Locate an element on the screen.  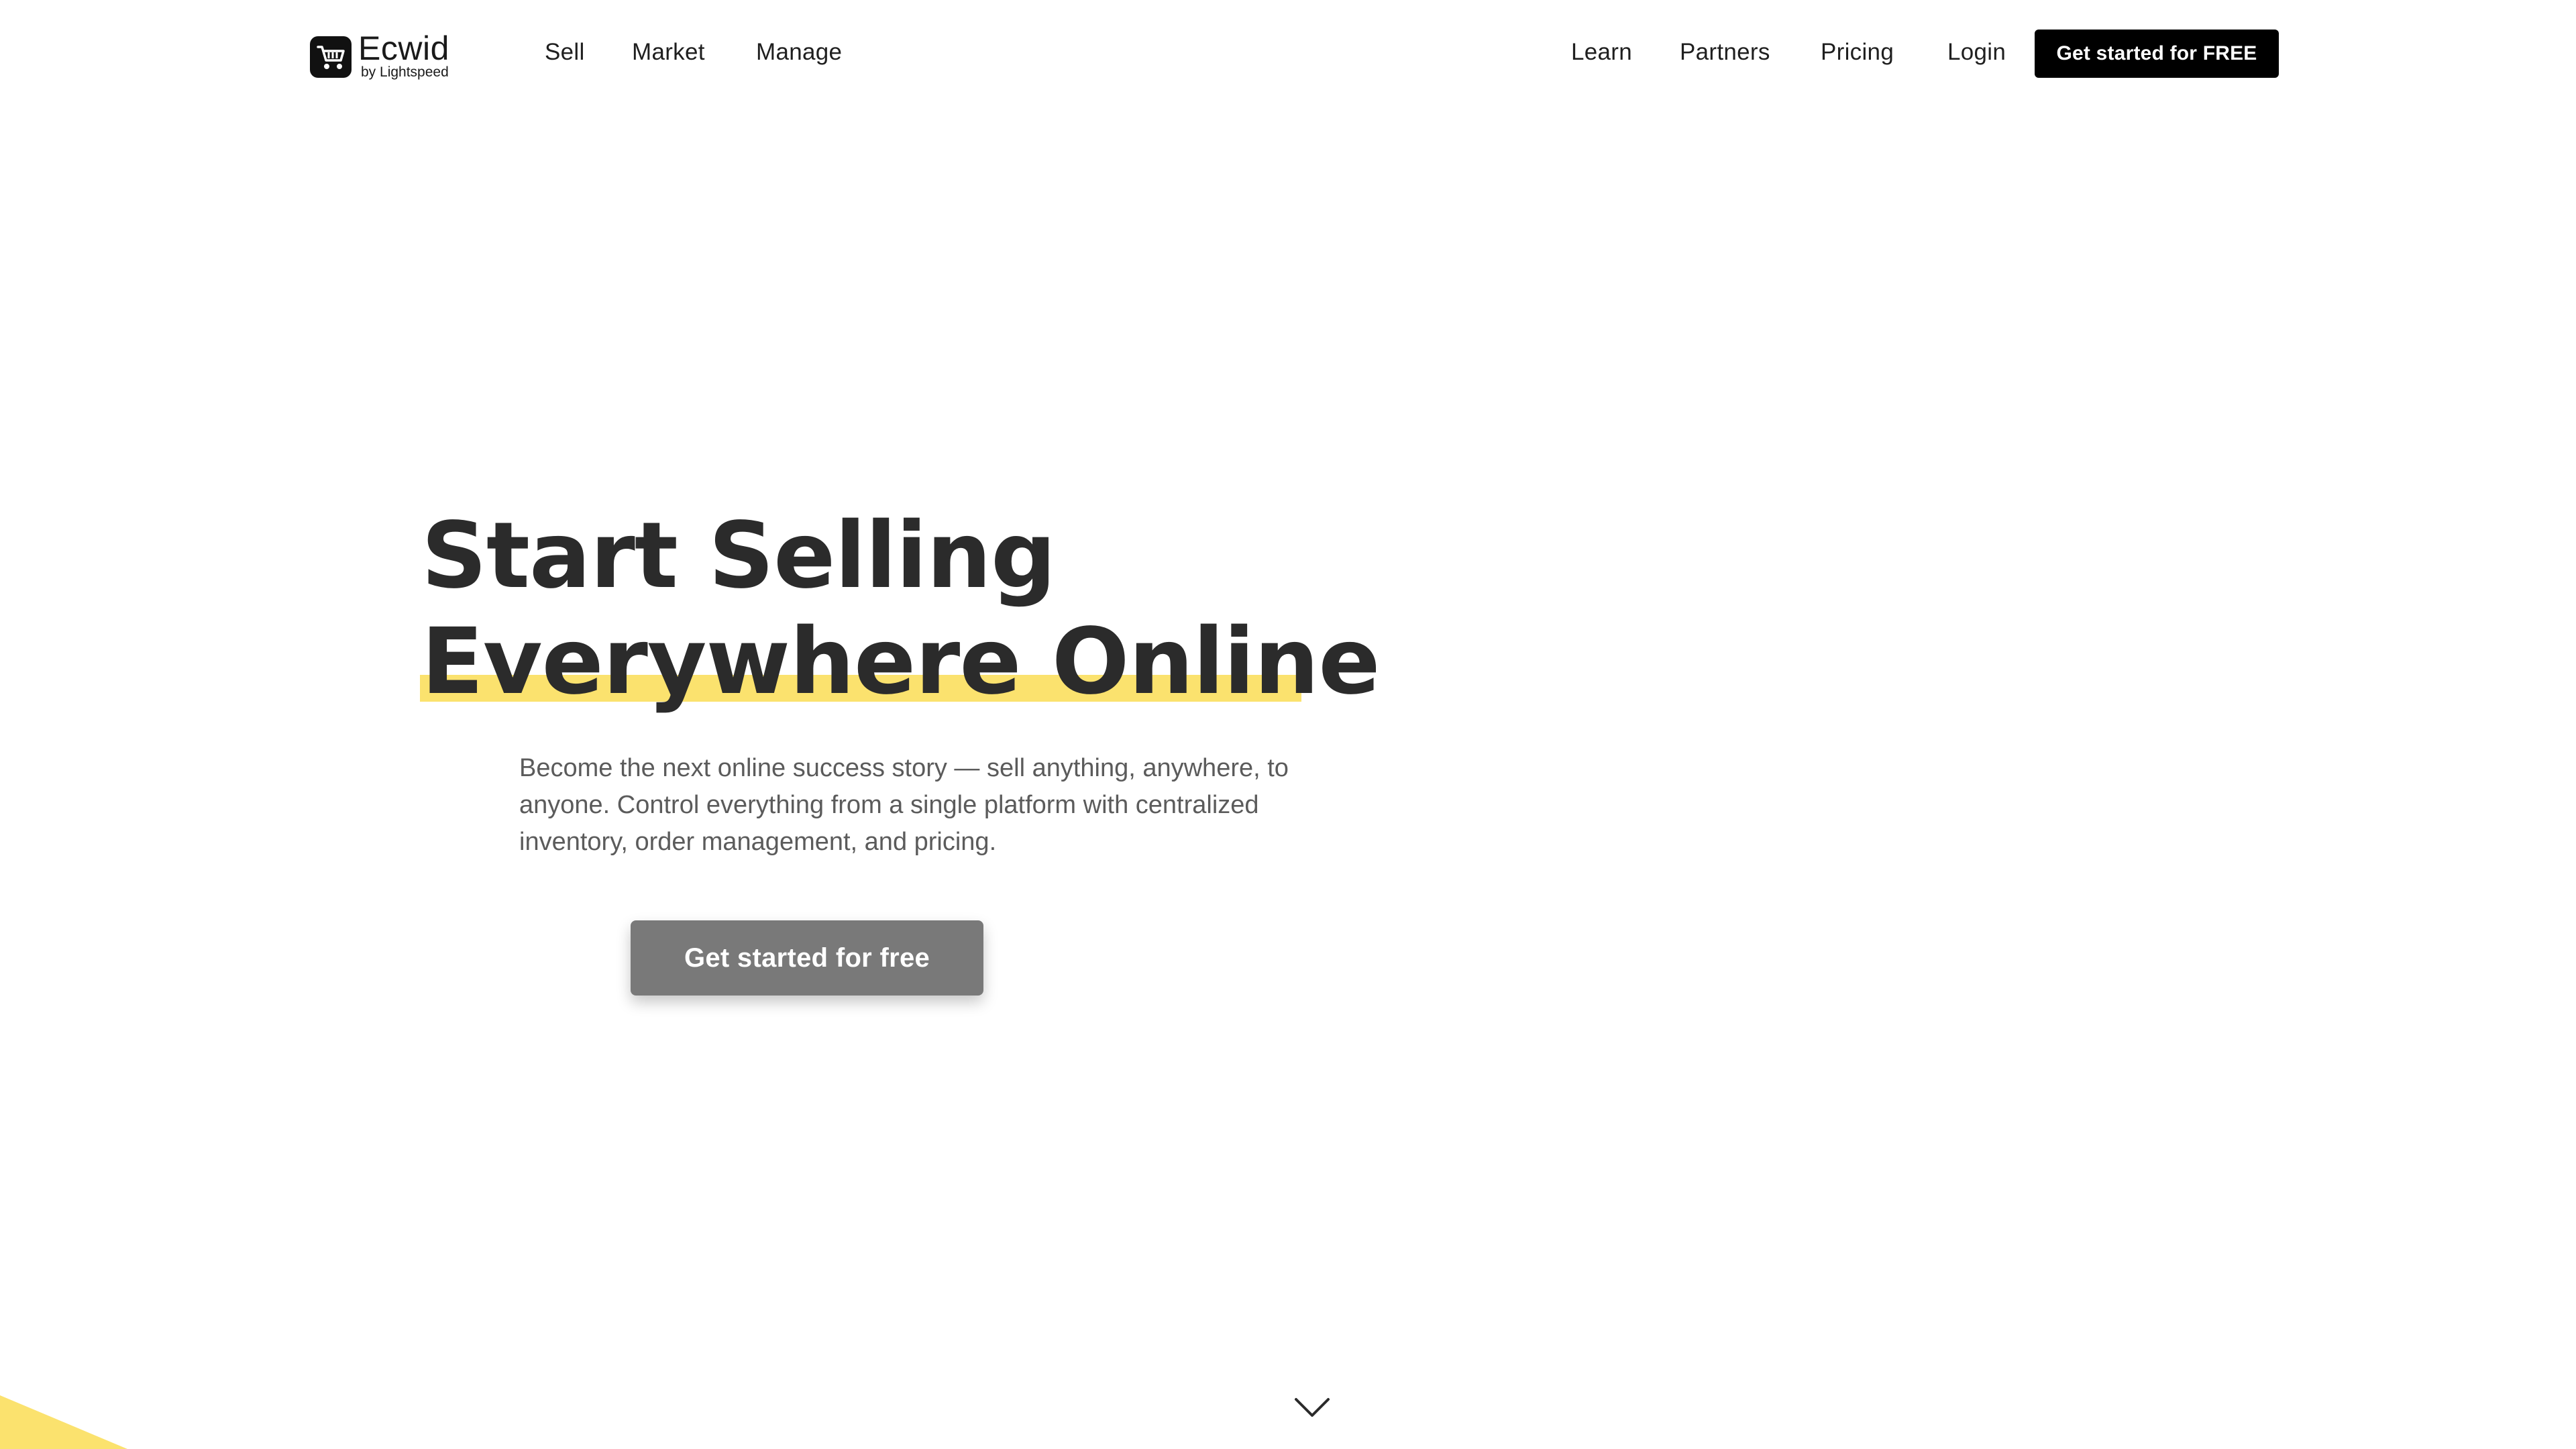
nav-partners: Partners is located at coordinates (1725, 52).